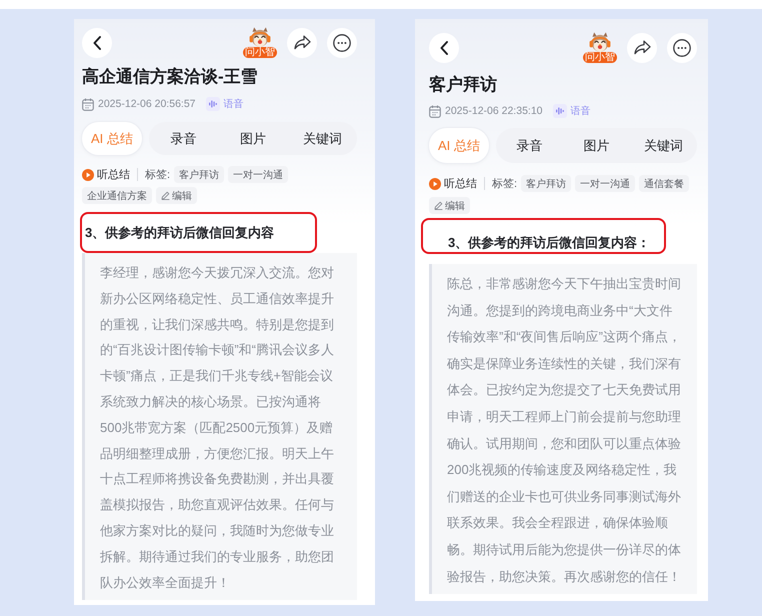 The image size is (762, 616). Describe the element at coordinates (664, 183) in the screenshot. I see `tag: 通信套餐` at that location.